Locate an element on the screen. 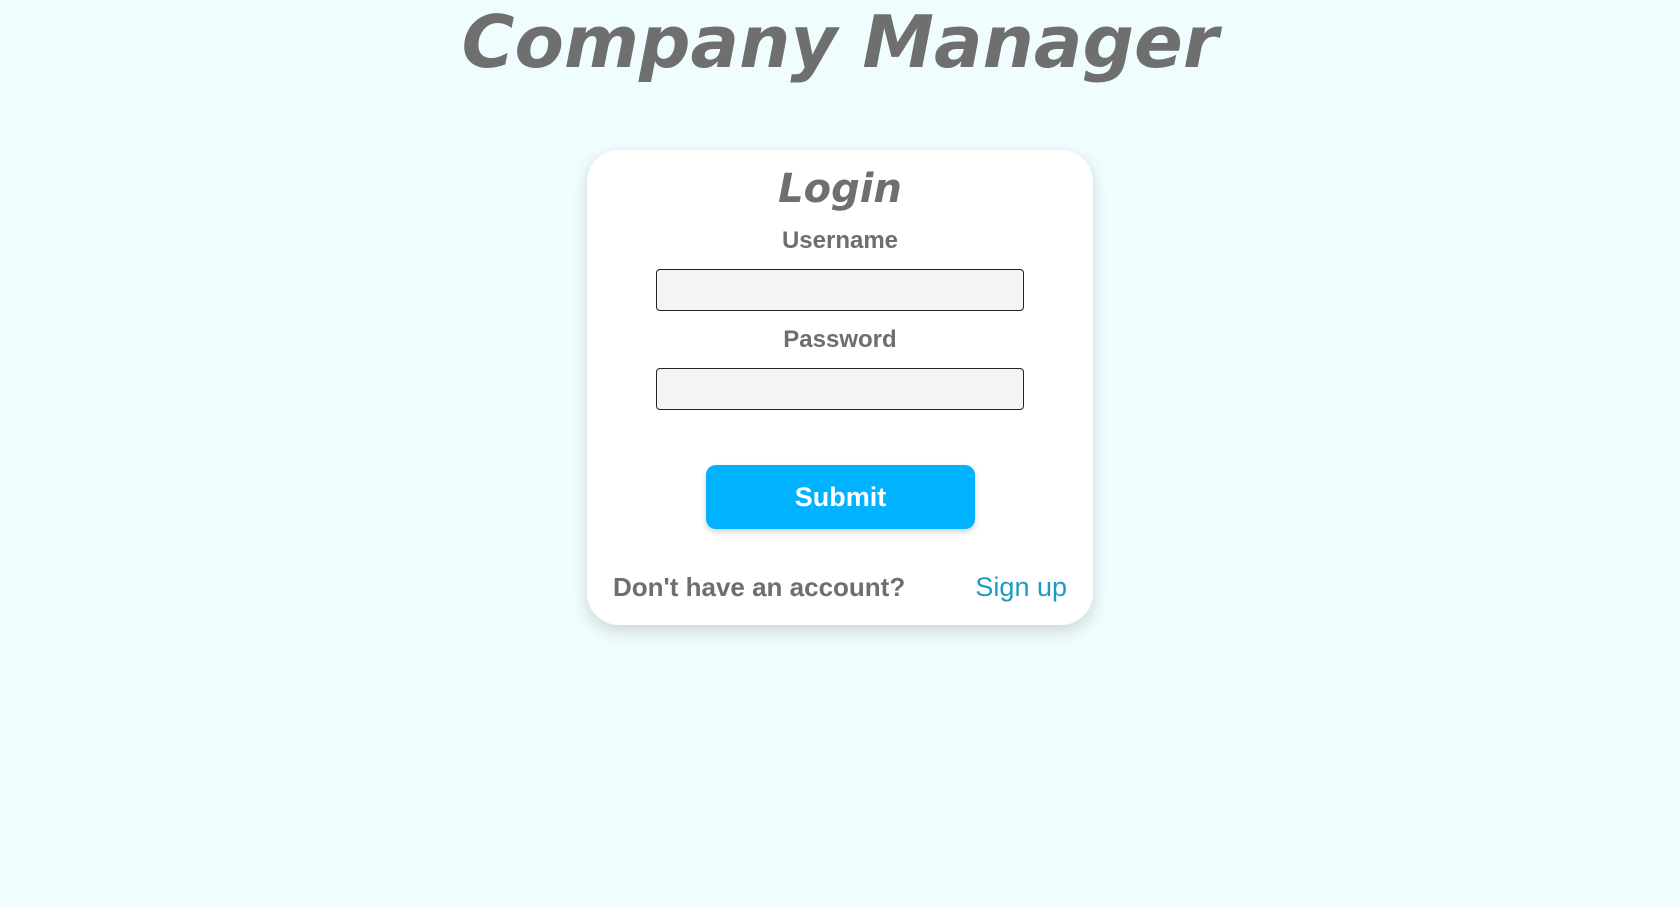 This screenshot has width=1680, height=907. password-field is located at coordinates (840, 389).